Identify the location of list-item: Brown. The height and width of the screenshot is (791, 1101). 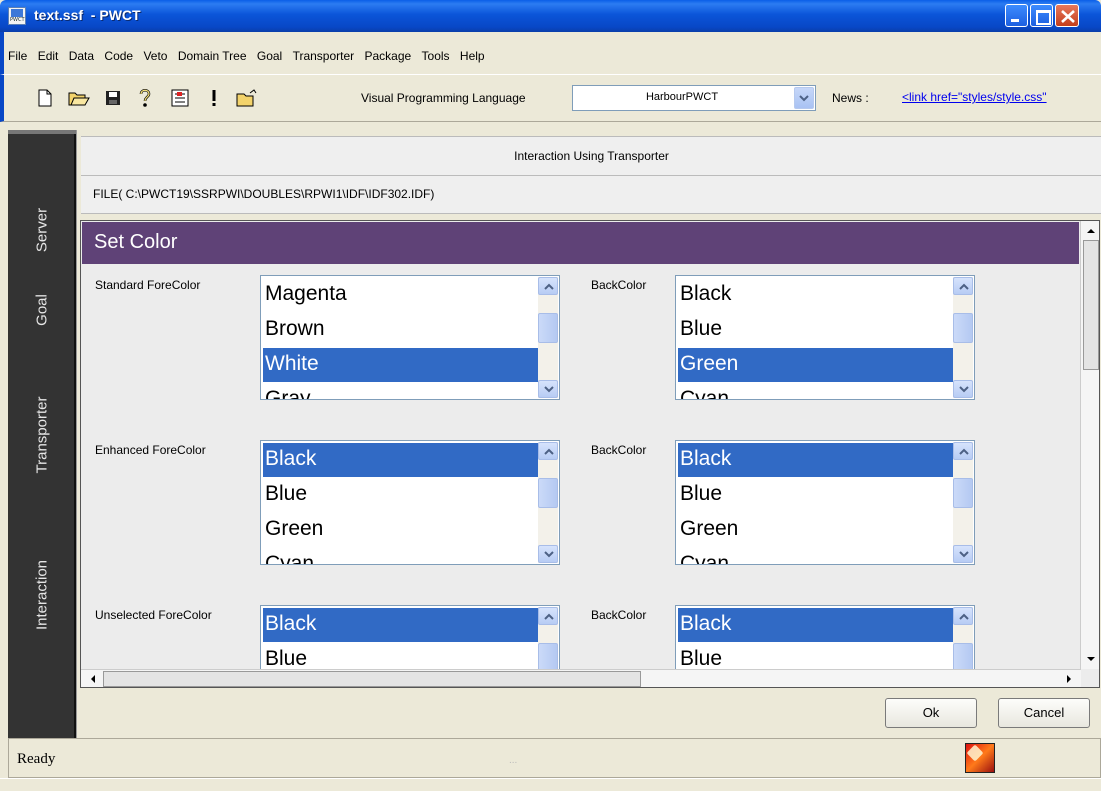
(401, 330).